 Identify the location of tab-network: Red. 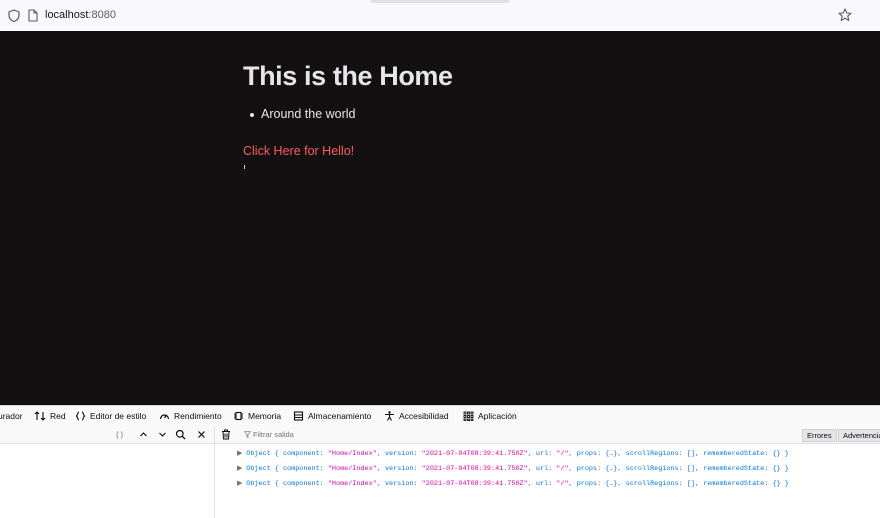
(50, 416).